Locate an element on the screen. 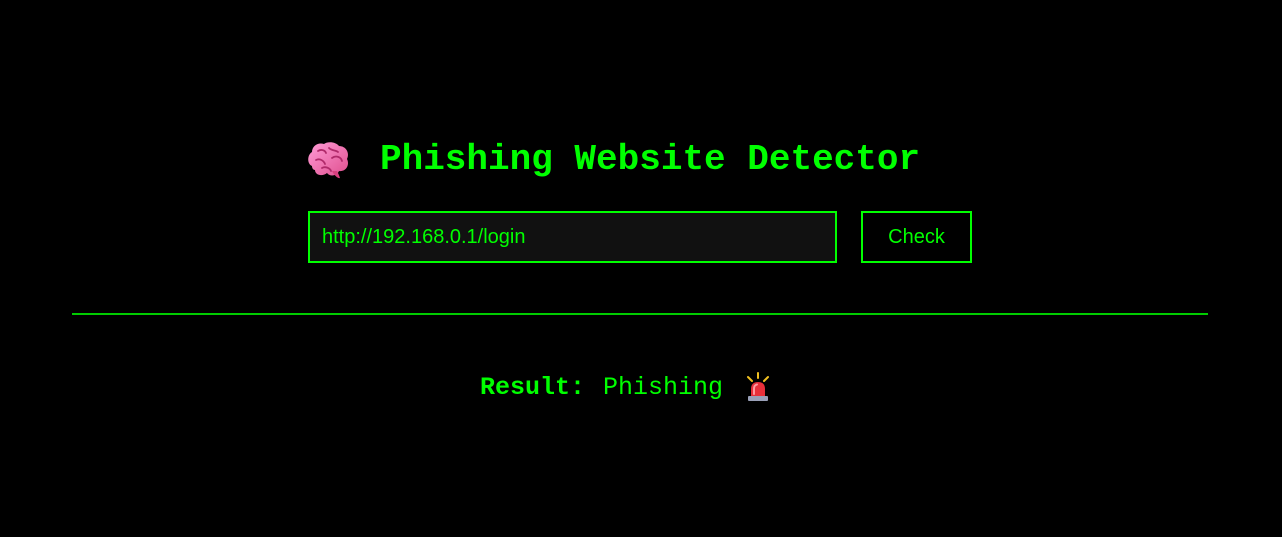 Image resolution: width=1282 pixels, height=537 pixels. header: Phishing Website Detector is located at coordinates (613, 160).